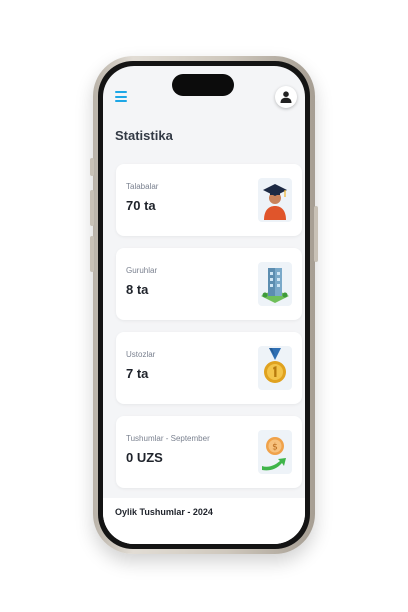 This screenshot has width=408, height=612. I want to click on monthly-income-title: Oylik Tushumlar - 2024, so click(164, 512).